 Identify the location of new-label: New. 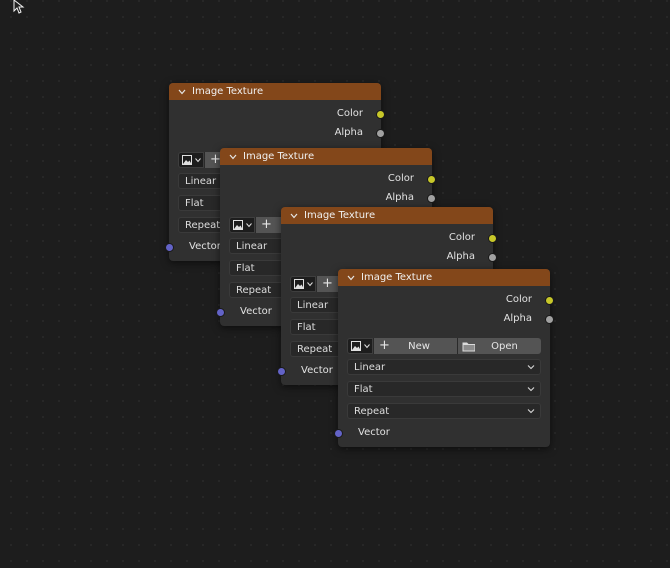
(419, 346).